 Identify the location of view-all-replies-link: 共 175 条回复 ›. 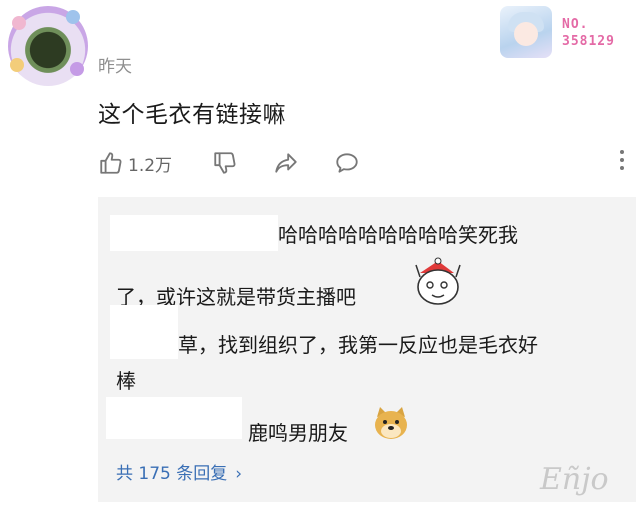
(179, 471).